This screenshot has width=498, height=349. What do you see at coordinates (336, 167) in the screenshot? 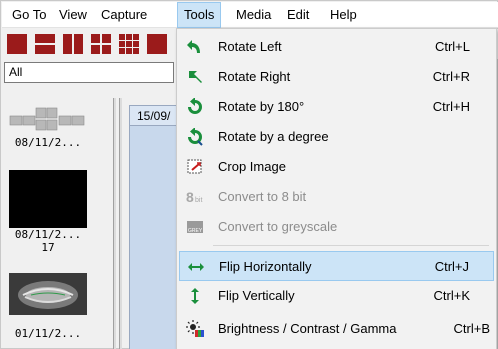
I see `menu-item-crop-image: Crop Image` at bounding box center [336, 167].